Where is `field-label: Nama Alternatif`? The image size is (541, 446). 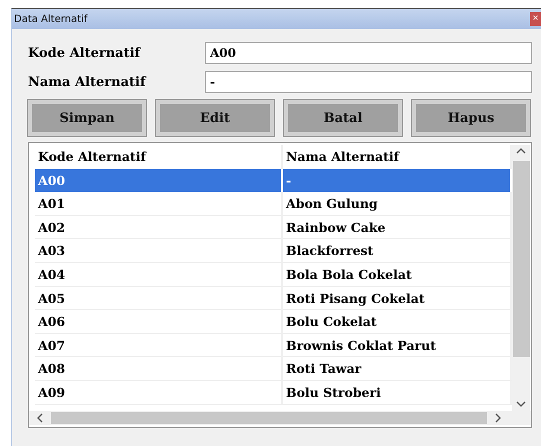 field-label: Nama Alternatif is located at coordinates (88, 82).